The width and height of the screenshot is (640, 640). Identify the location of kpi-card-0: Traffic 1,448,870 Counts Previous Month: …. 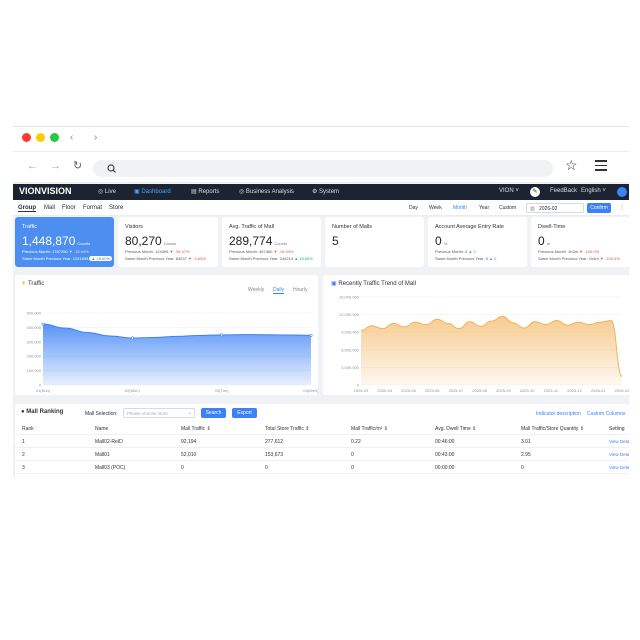
(64, 242).